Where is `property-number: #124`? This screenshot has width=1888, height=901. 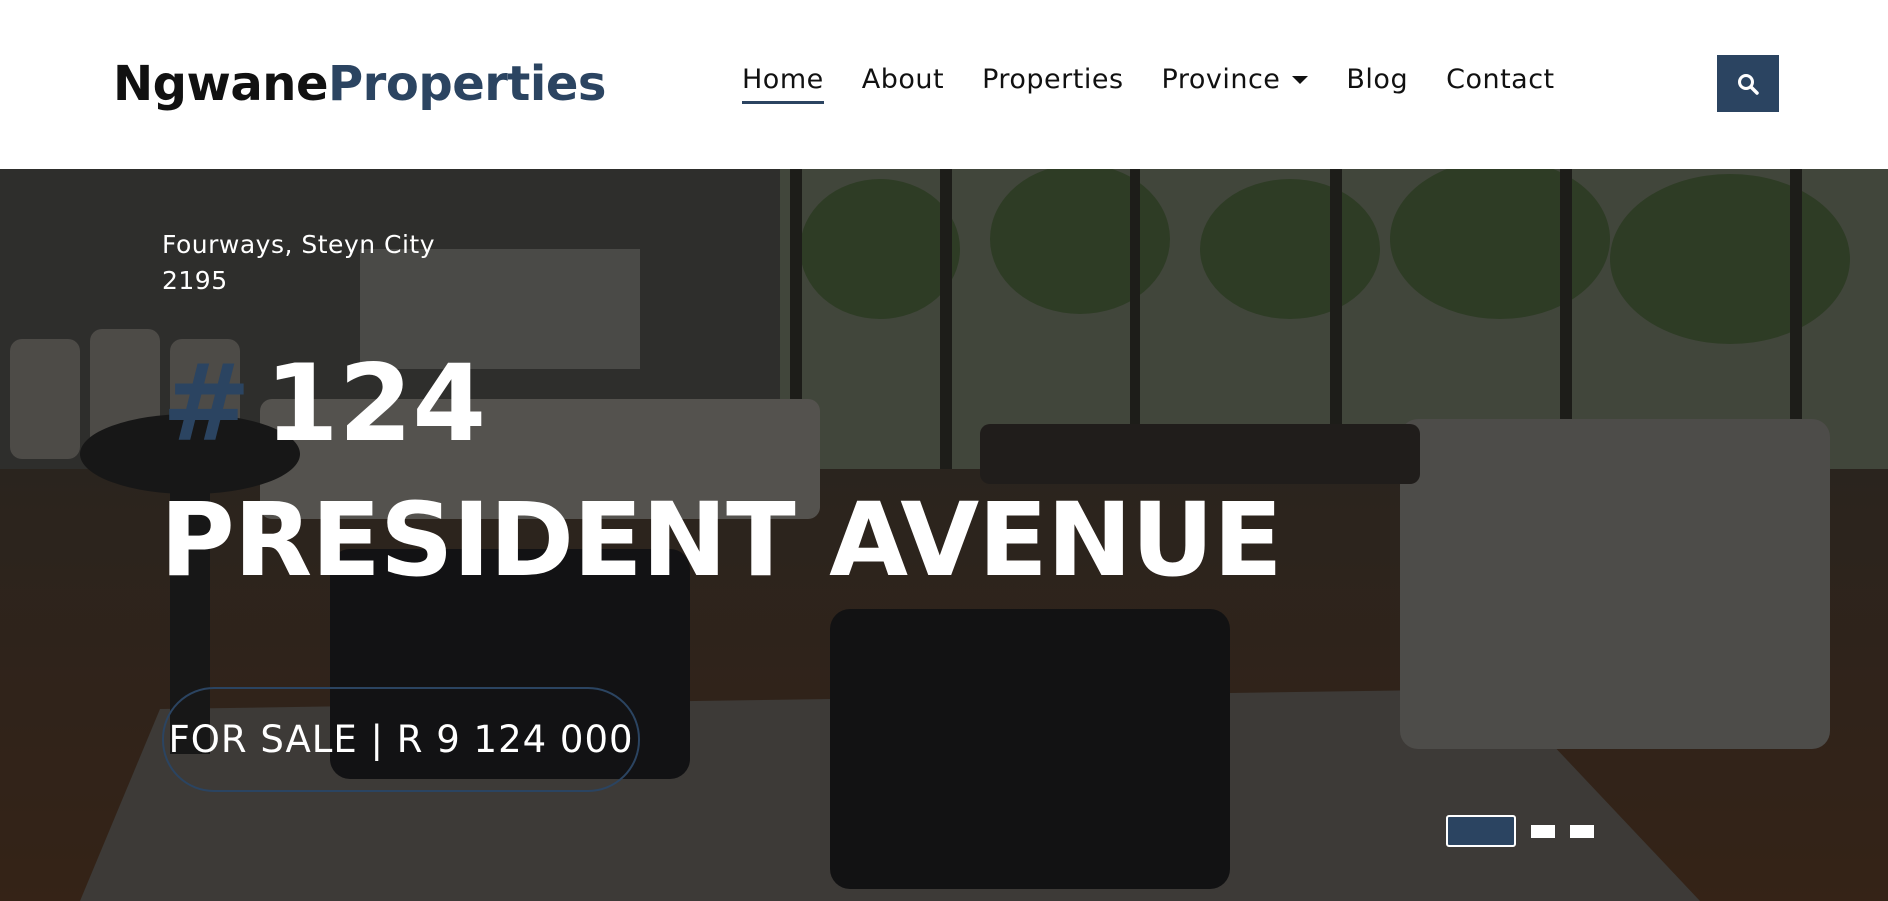
property-number: #124 is located at coordinates (324, 404).